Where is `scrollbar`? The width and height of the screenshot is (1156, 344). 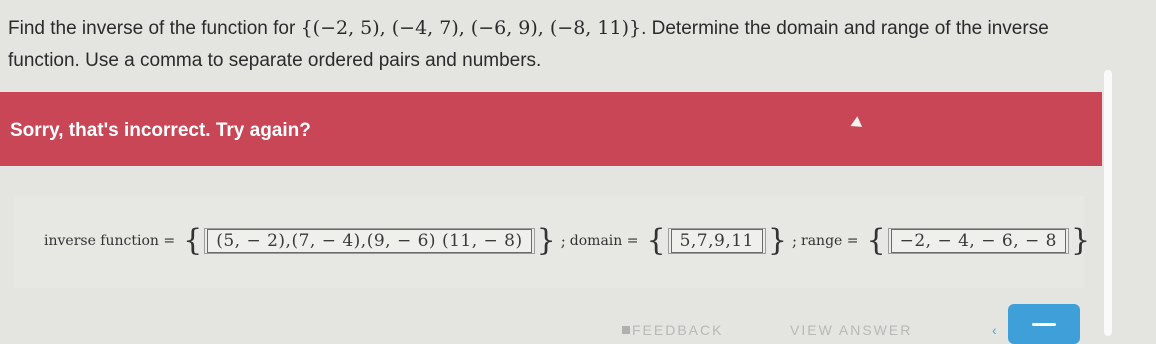
scrollbar is located at coordinates (1108, 203).